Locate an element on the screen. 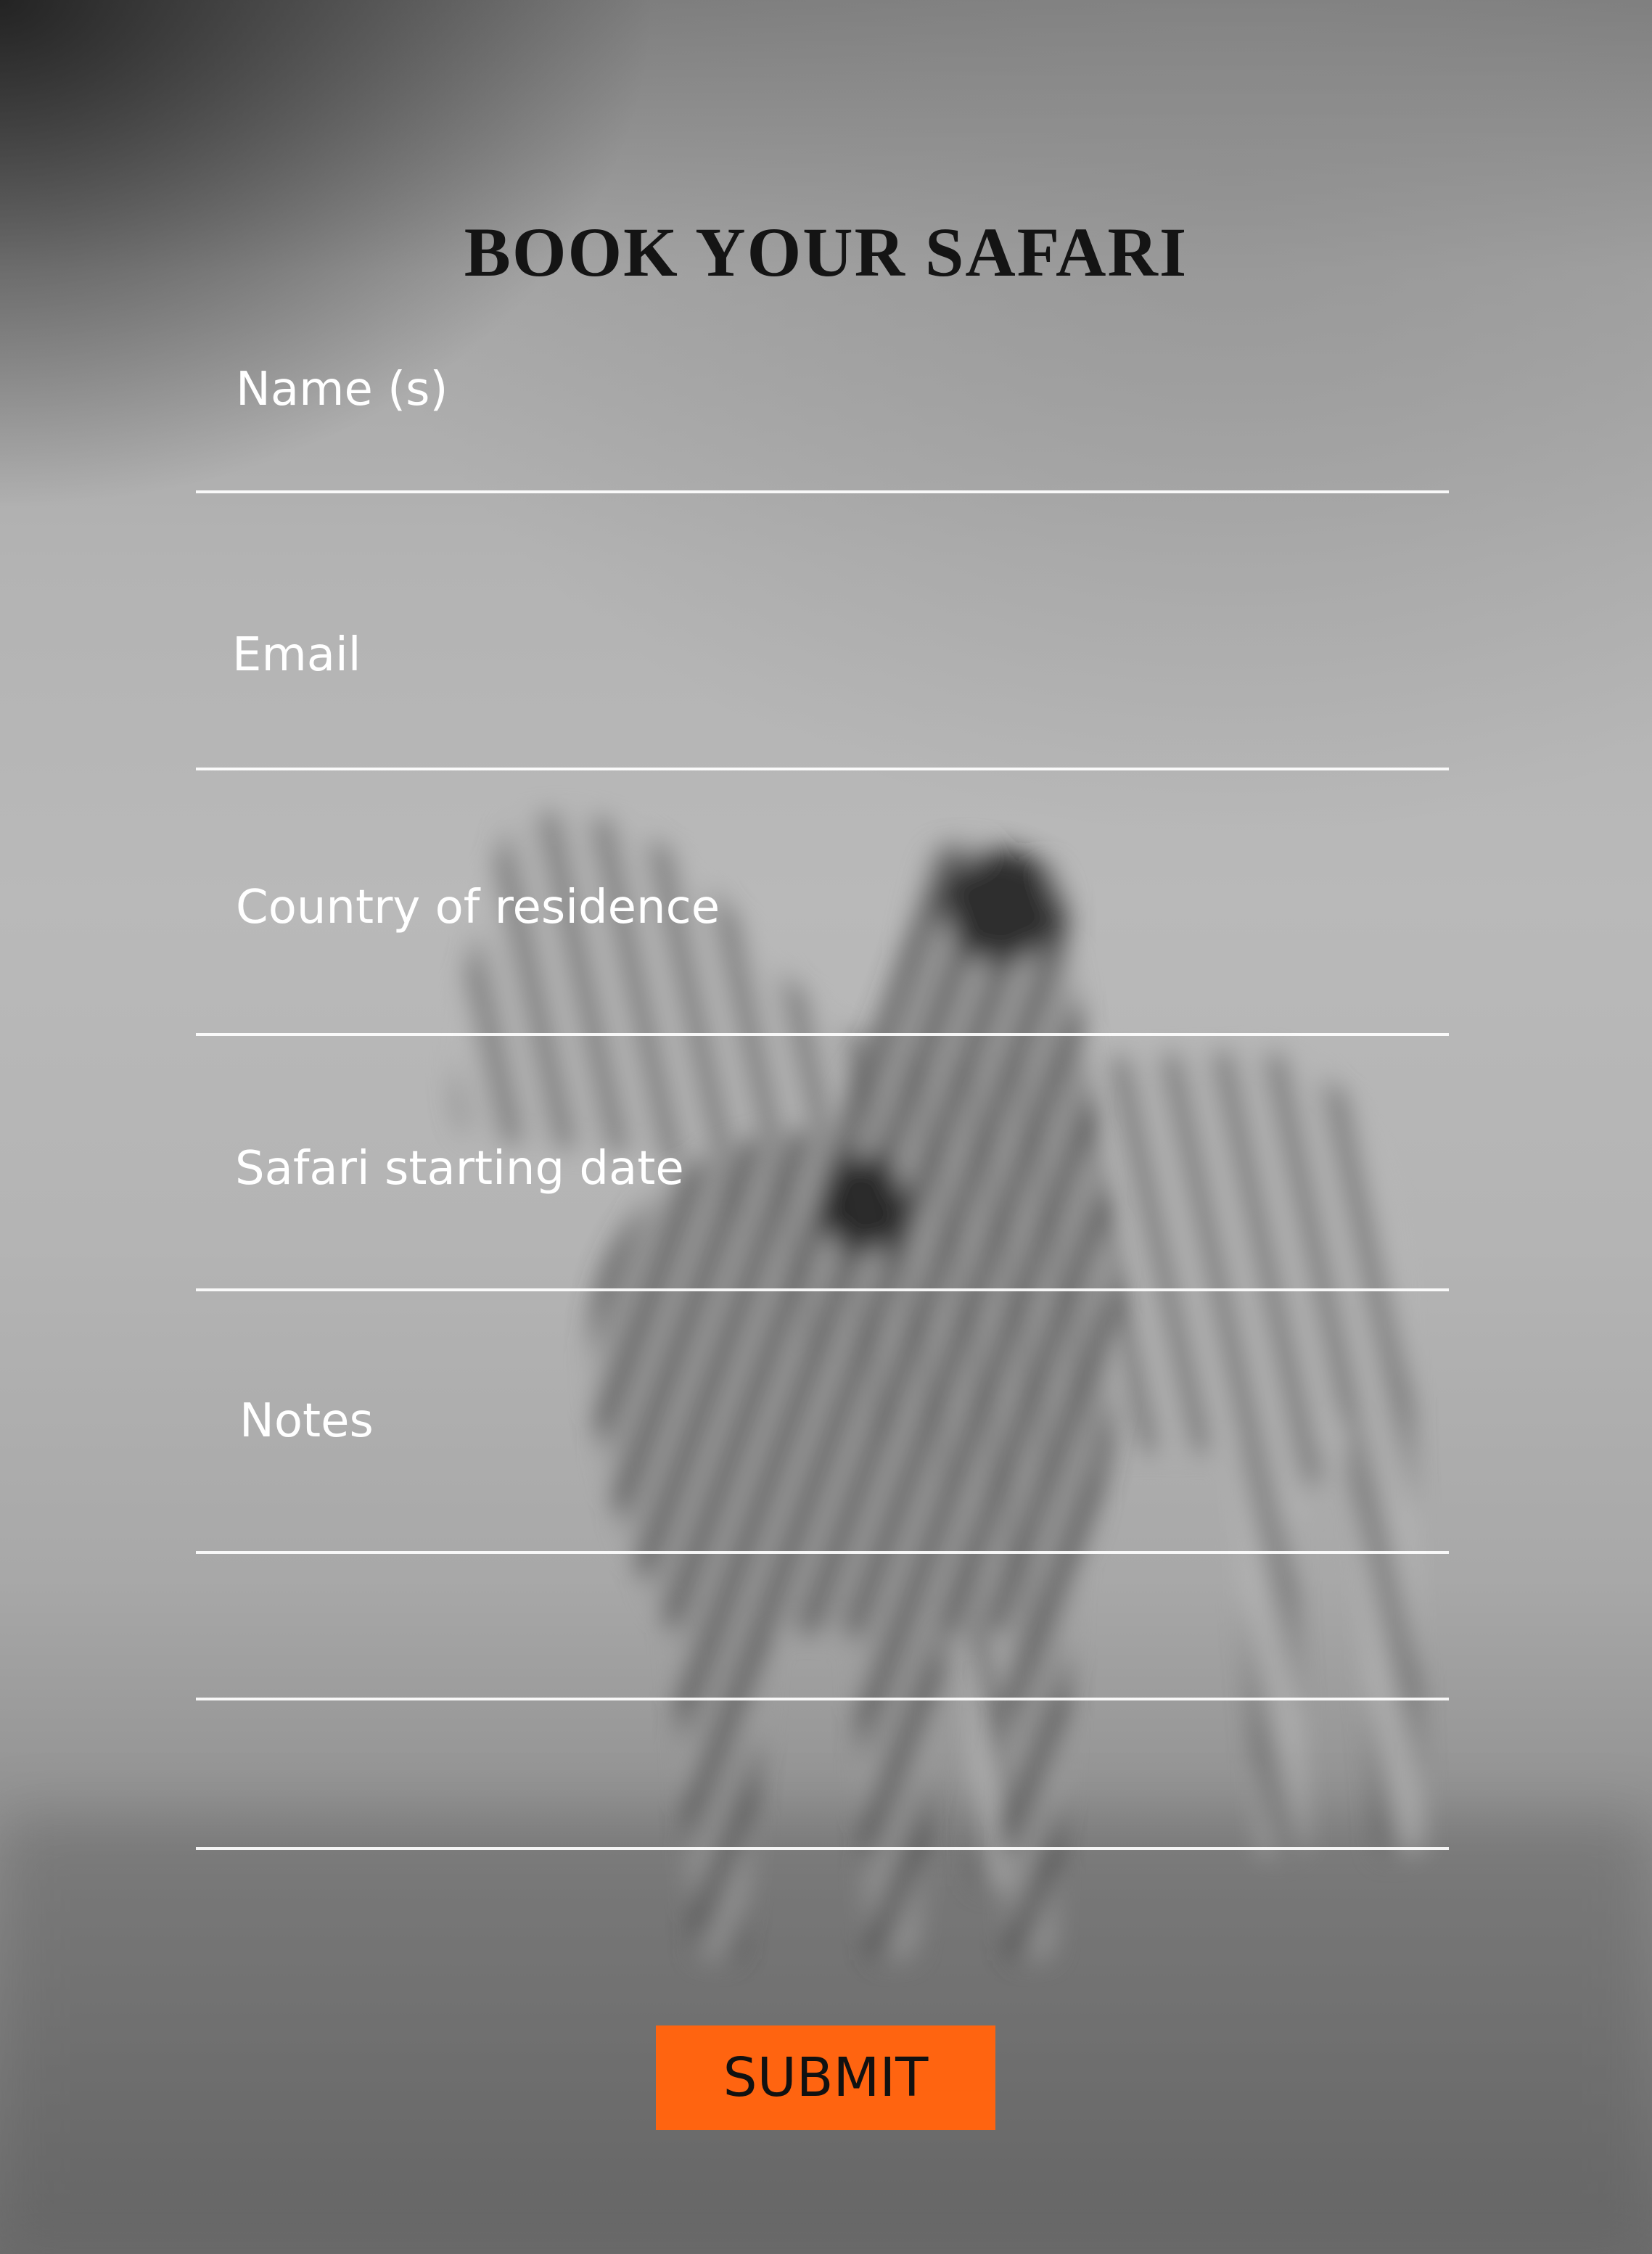 The width and height of the screenshot is (1652, 2254). country-field-underline is located at coordinates (822, 1034).